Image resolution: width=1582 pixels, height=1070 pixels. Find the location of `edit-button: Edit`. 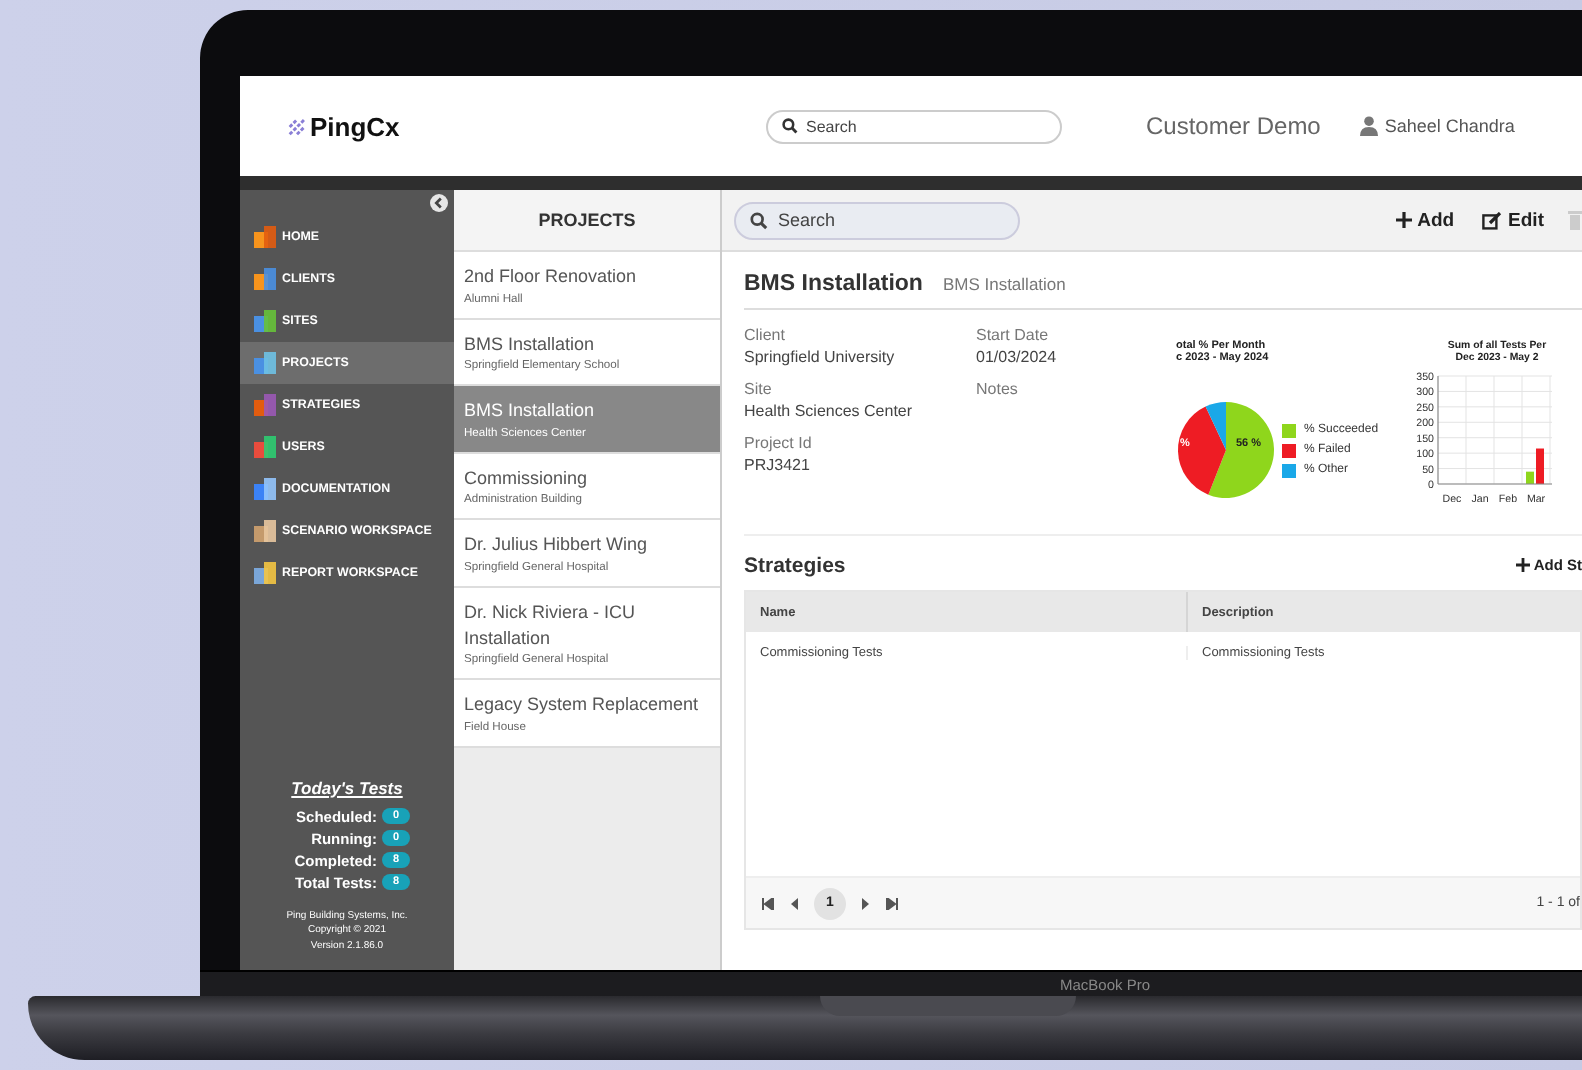

edit-button: Edit is located at coordinates (1513, 220).